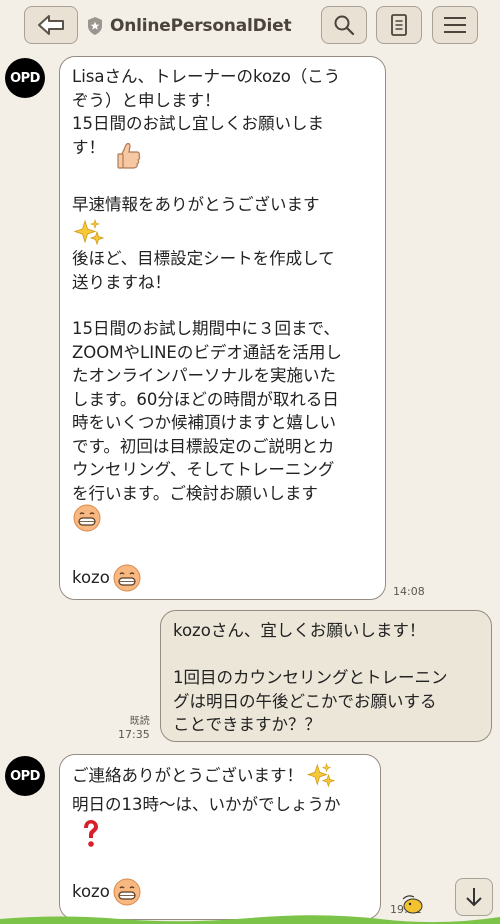  I want to click on message-line: ご連絡ありがとうございます！, so click(221, 776).